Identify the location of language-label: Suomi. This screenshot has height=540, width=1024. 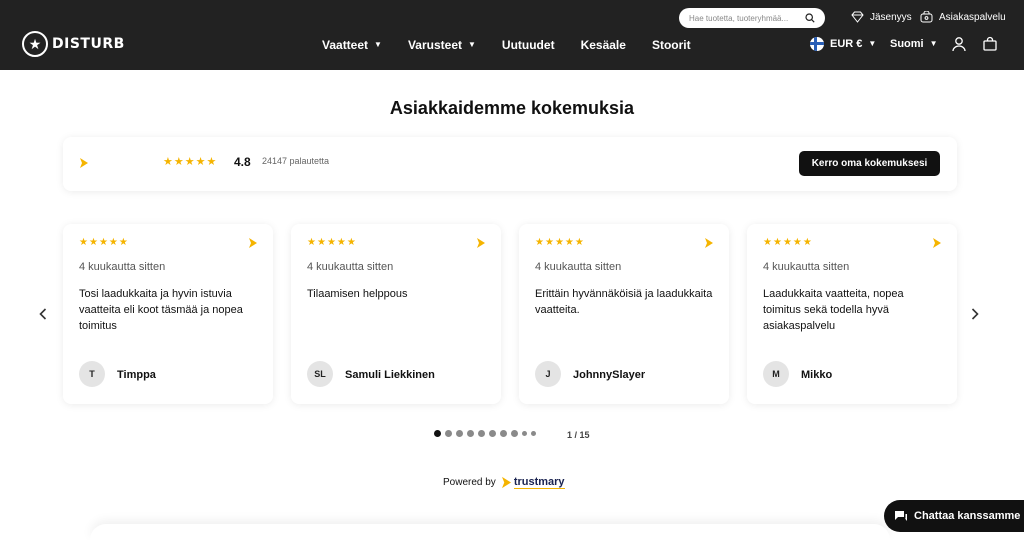
(907, 44).